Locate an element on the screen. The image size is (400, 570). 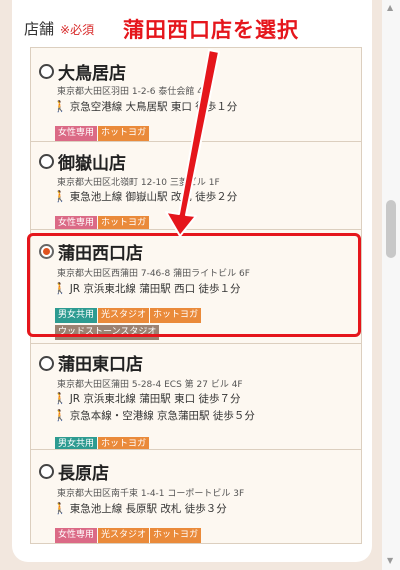
scroll-up-icon: ▲ is located at coordinates (390, 7).